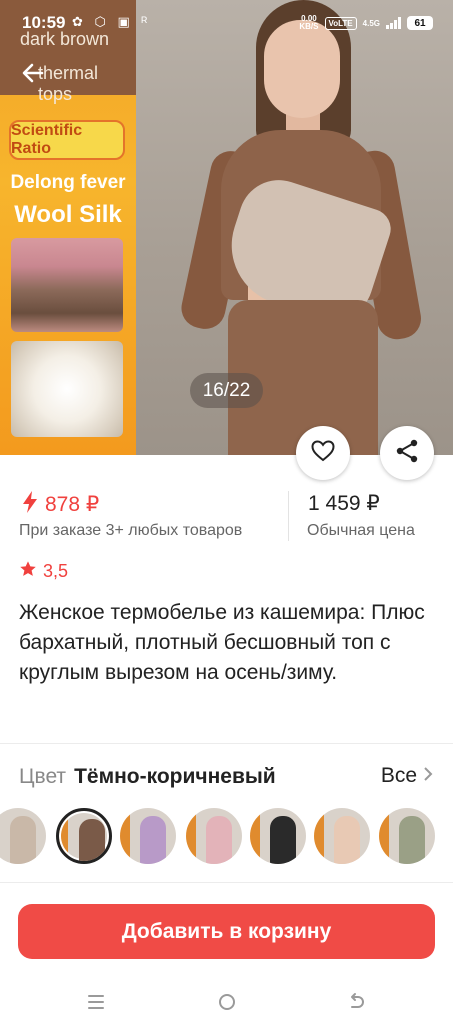  I want to click on color-swatch-lavender, so click(148, 836).